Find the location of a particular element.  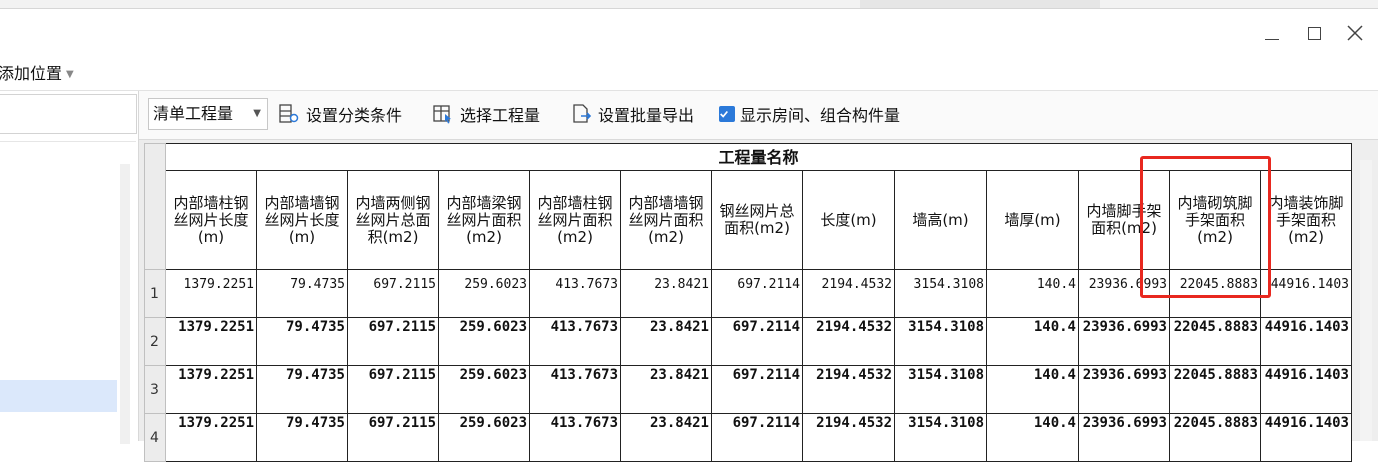

close-button is located at coordinates (1355, 33).